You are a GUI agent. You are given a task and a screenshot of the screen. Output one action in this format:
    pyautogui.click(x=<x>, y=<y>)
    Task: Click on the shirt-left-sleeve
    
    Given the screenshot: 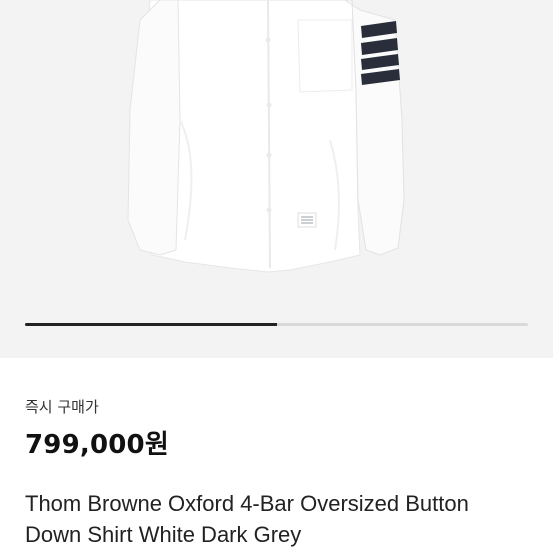 What is the action you would take?
    pyautogui.click(x=154, y=128)
    